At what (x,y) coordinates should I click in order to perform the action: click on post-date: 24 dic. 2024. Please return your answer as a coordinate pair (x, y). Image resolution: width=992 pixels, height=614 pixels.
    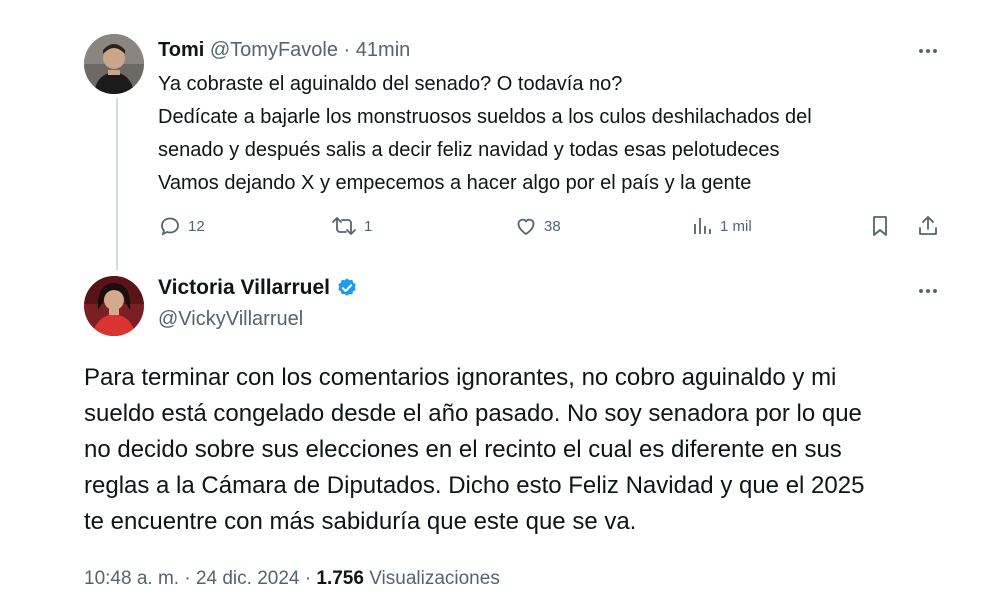
    Looking at the image, I should click on (248, 578).